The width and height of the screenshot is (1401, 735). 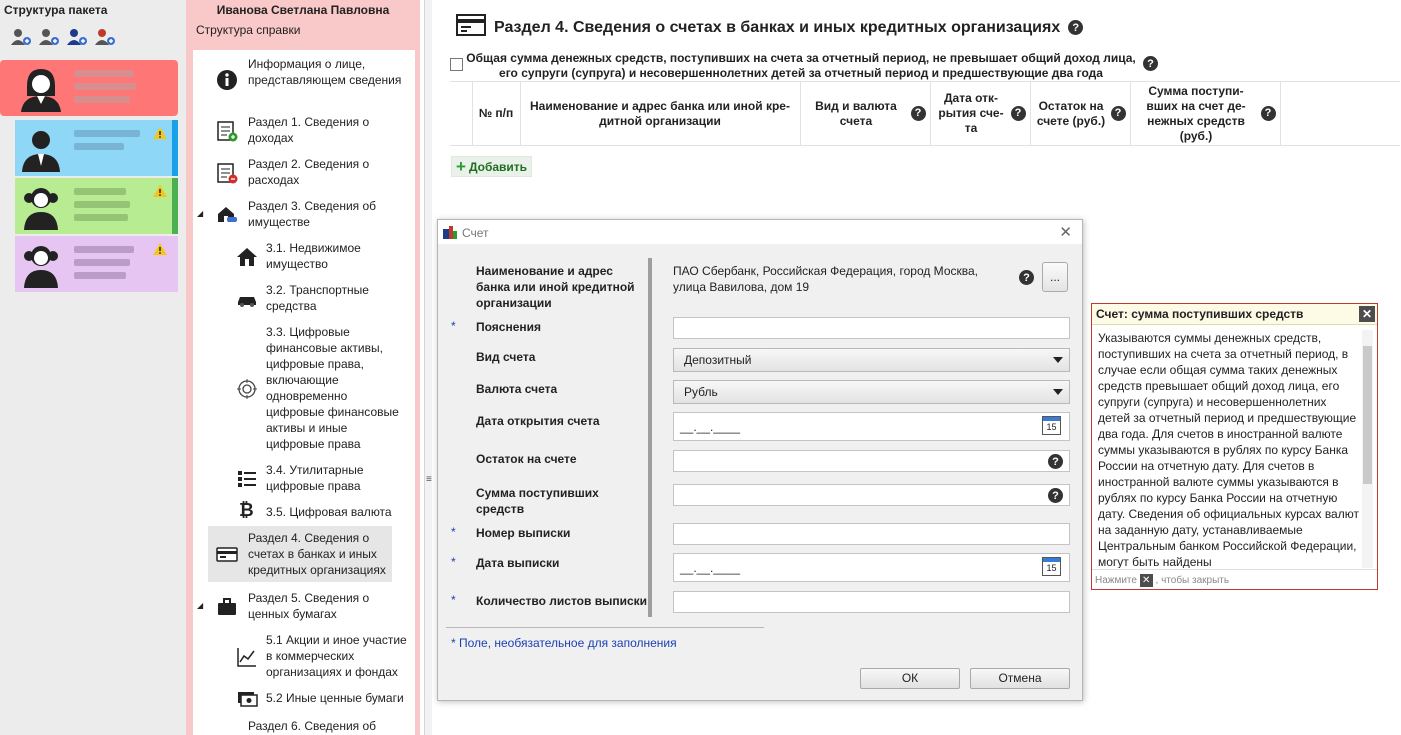 I want to click on tree-item-section-1: Раздел 1. Сведения о доходах, so click(x=304, y=131).